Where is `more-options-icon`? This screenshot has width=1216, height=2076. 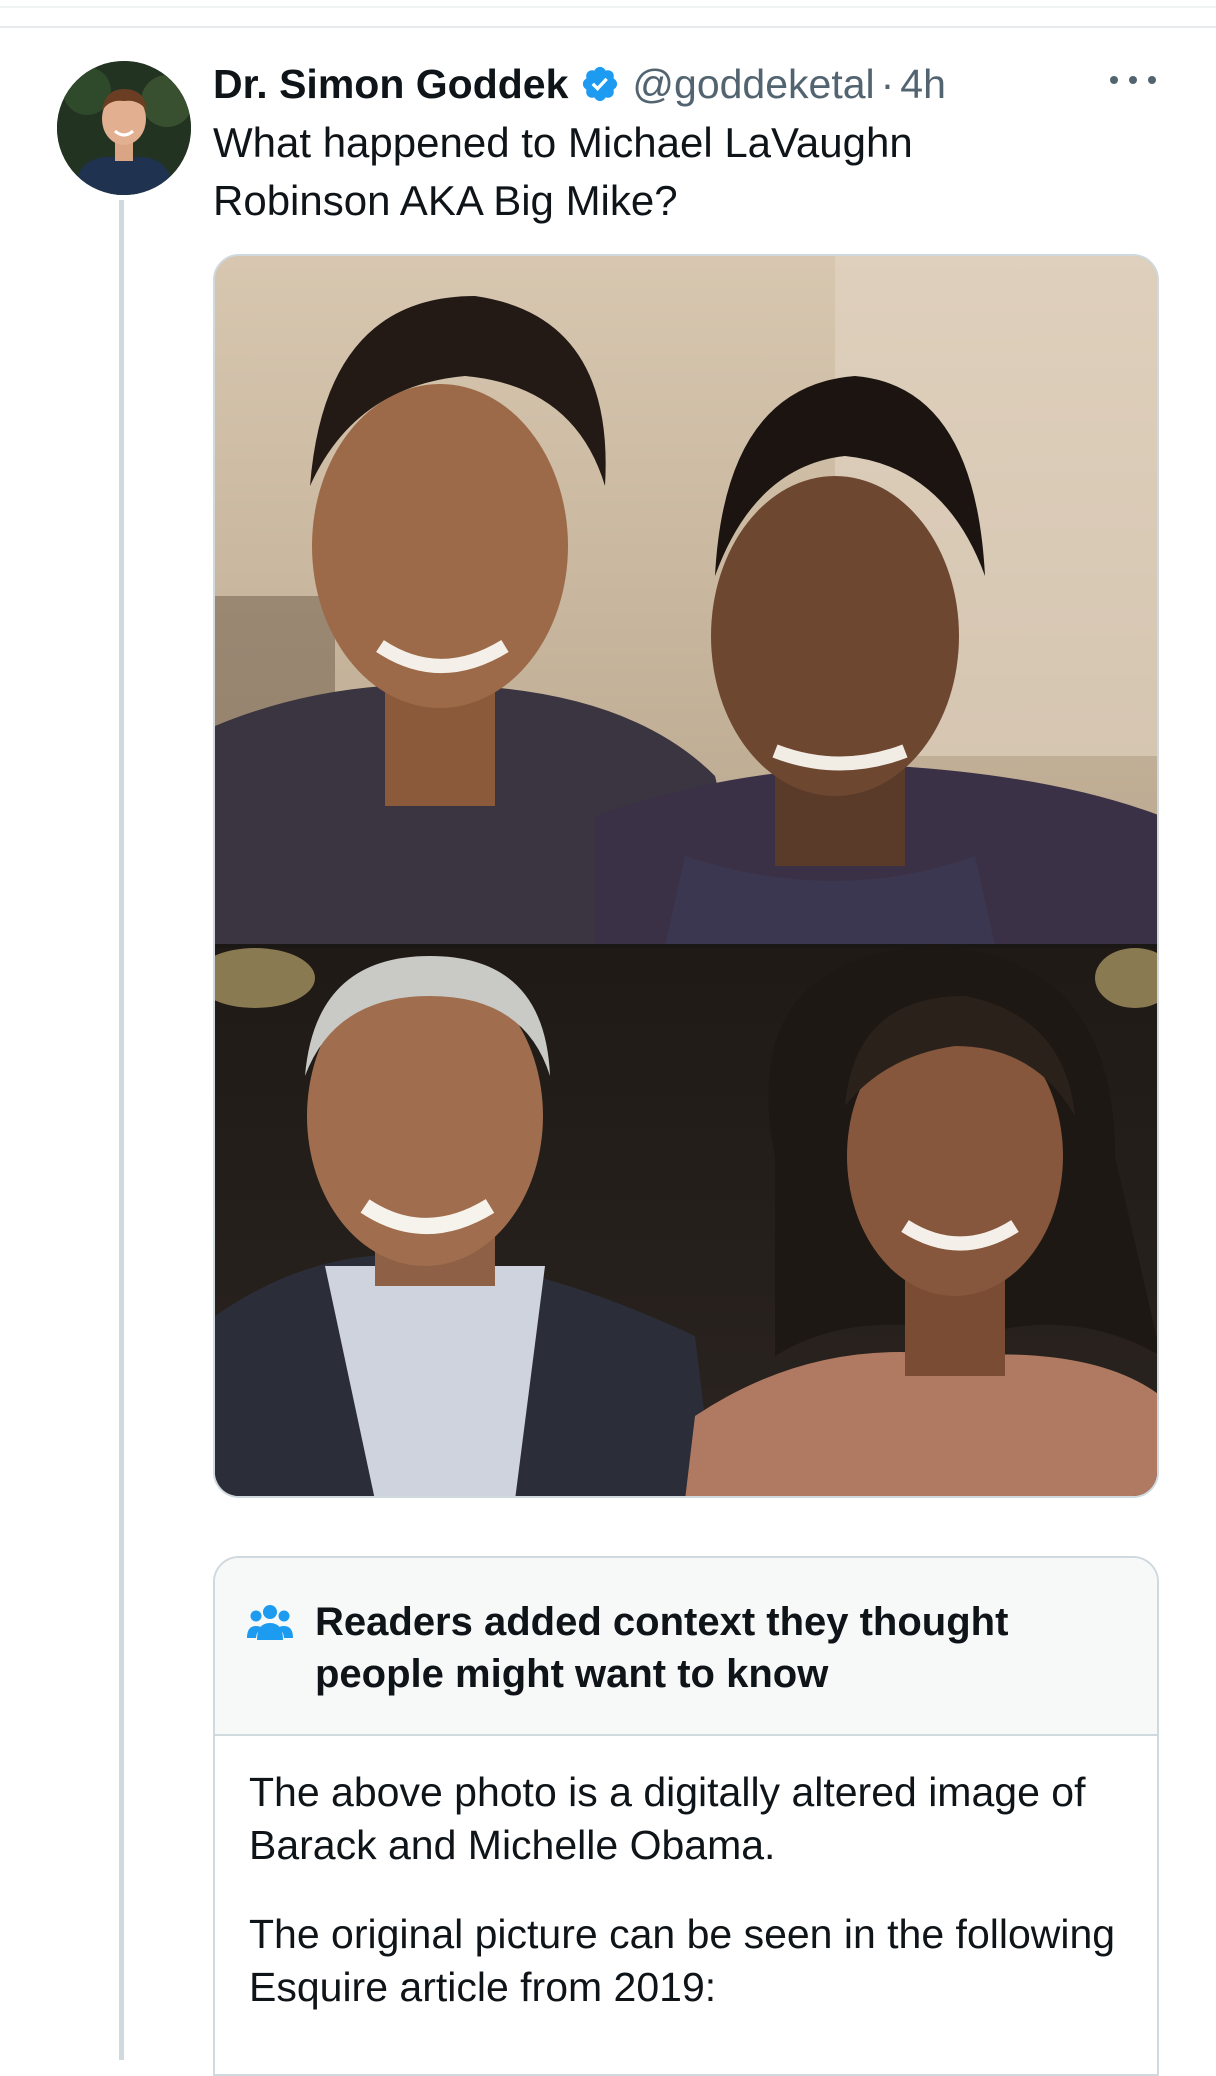 more-options-icon is located at coordinates (1133, 80).